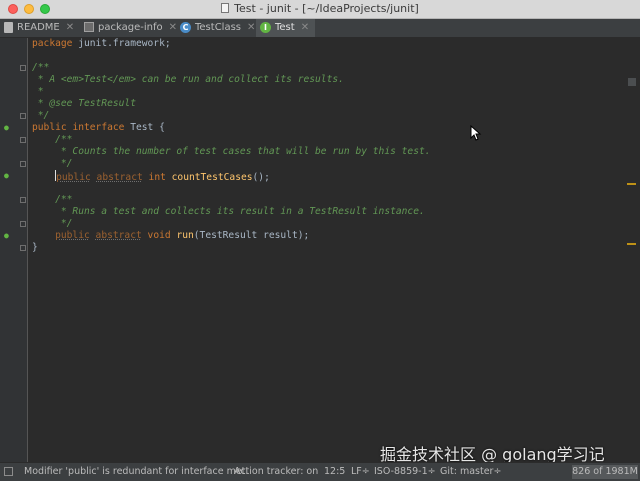 The width and height of the screenshot is (640, 481). Describe the element at coordinates (265, 27) in the screenshot. I see `interface-icon: I` at that location.